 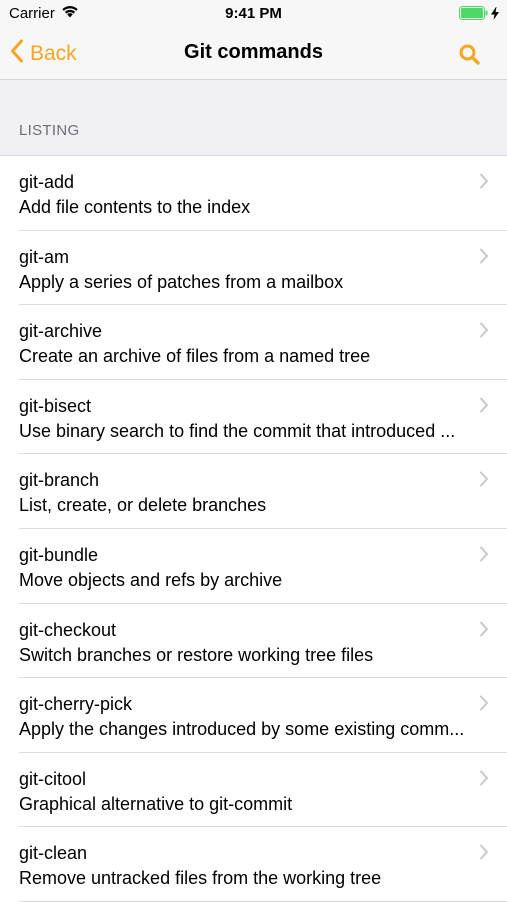 What do you see at coordinates (59, 554) in the screenshot?
I see `command-name: git-bundle` at bounding box center [59, 554].